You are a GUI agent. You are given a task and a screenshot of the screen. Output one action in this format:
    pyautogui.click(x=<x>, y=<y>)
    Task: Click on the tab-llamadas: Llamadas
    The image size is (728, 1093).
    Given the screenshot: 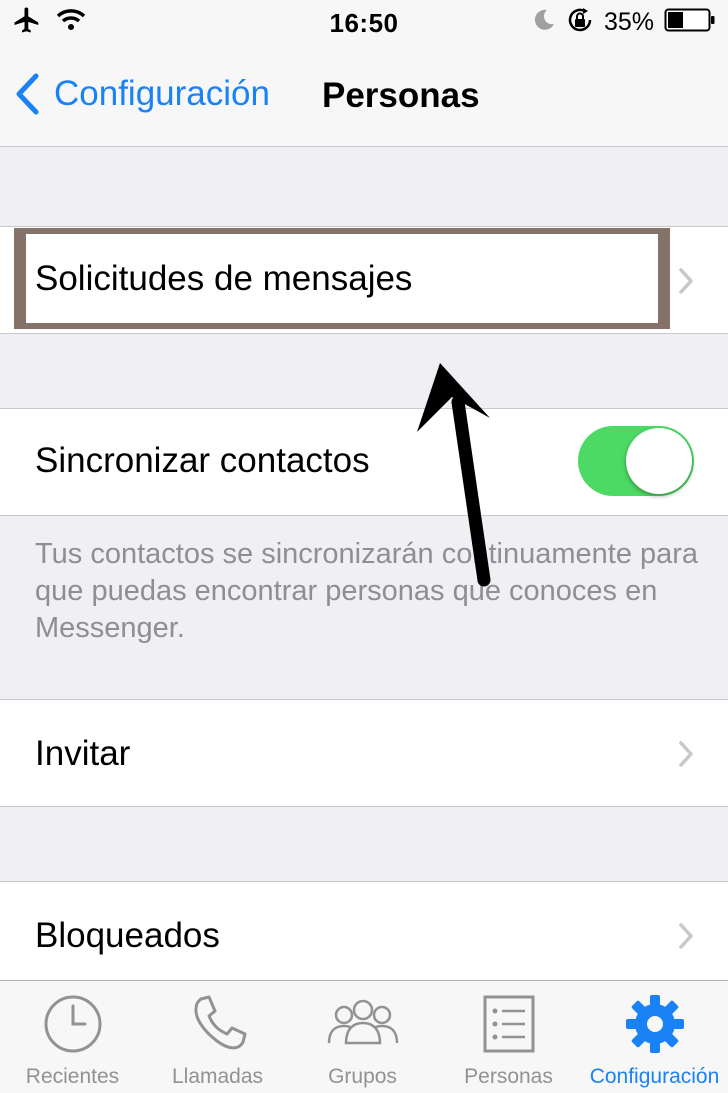 What is the action you would take?
    pyautogui.click(x=217, y=1037)
    